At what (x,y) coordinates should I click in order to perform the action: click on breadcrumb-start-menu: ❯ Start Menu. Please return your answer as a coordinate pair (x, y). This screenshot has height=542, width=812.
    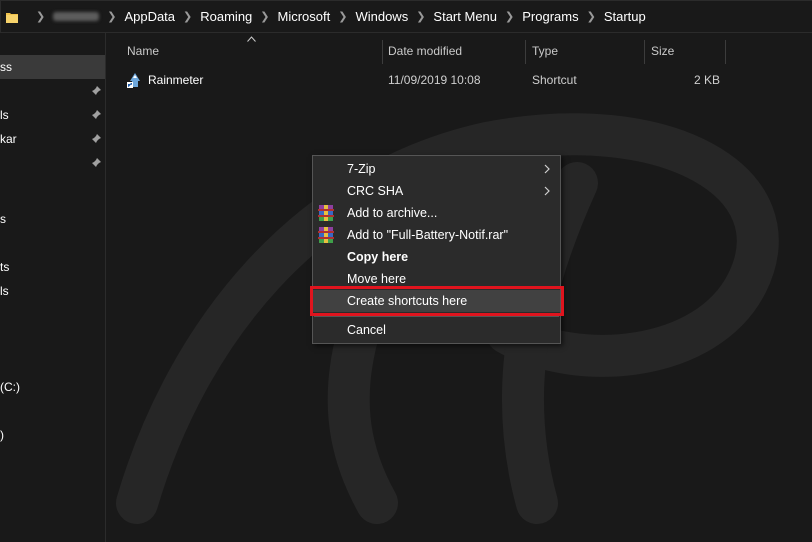
    Looking at the image, I should click on (452, 16).